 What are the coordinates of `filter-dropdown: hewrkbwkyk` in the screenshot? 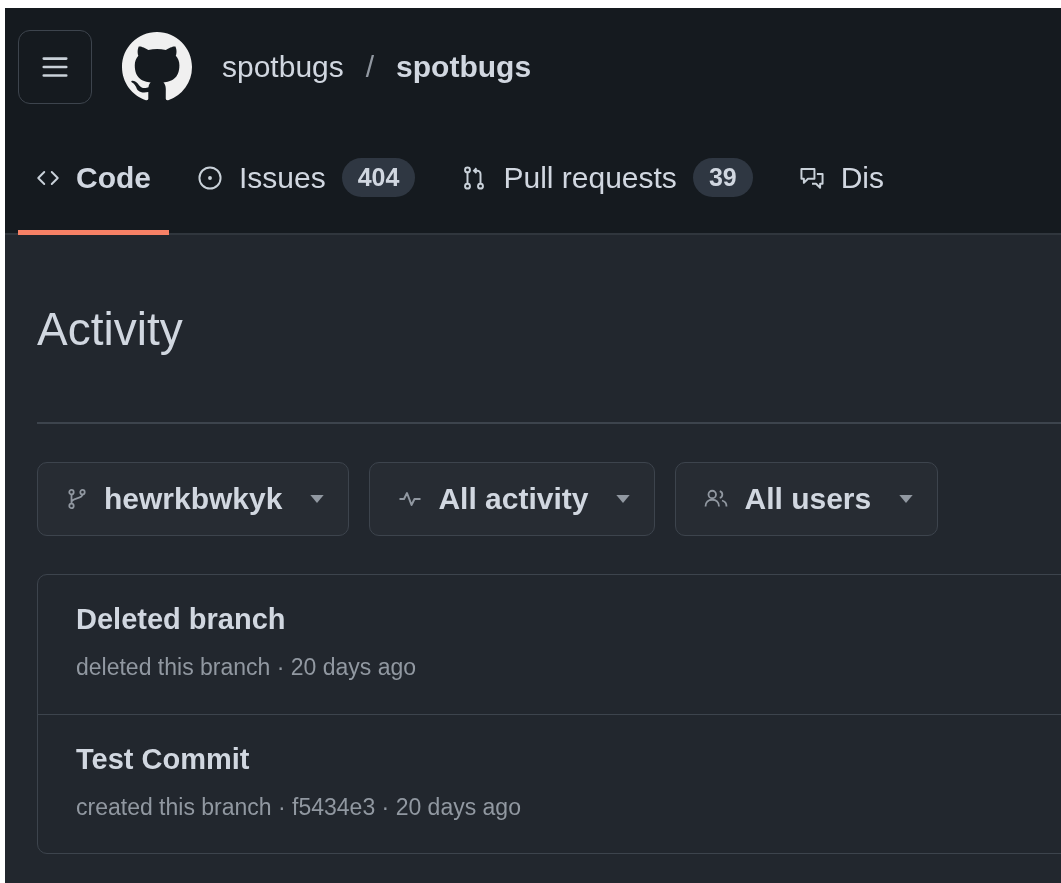 It's located at (193, 499).